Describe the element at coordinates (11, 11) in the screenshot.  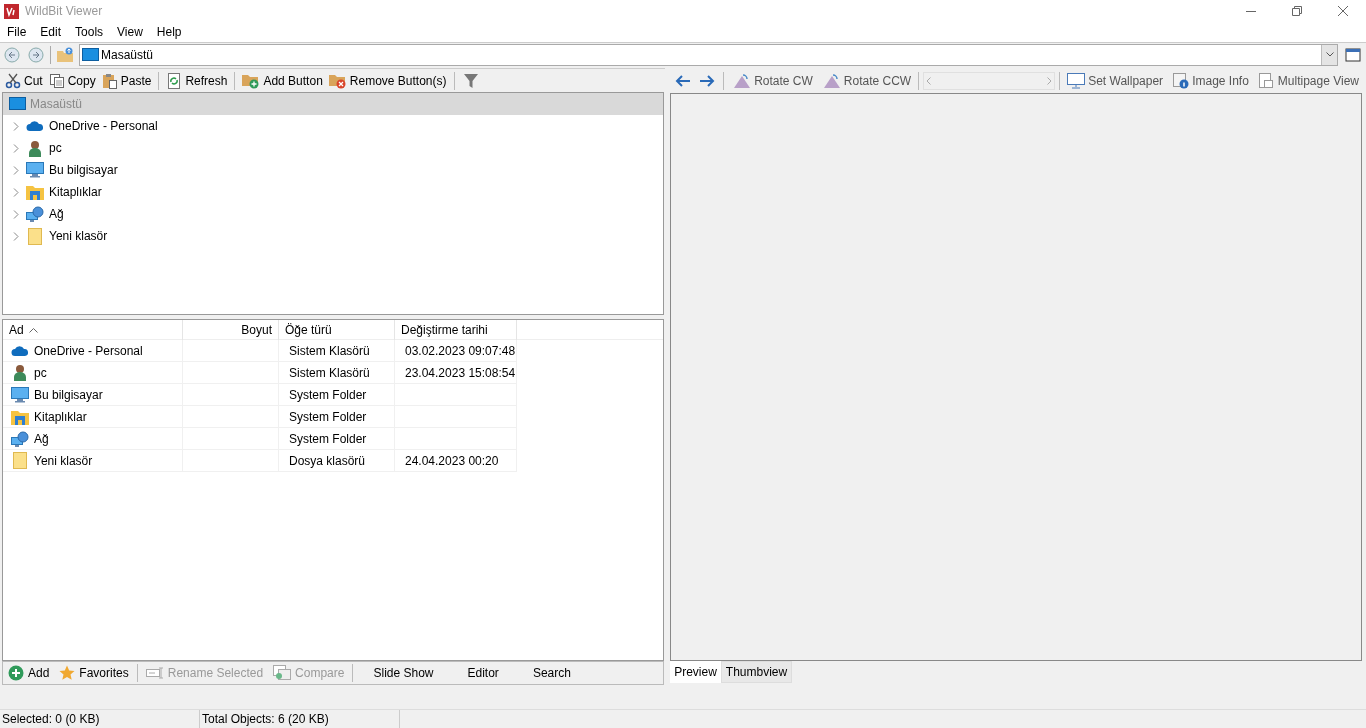
I see `app-logo-icon` at that location.